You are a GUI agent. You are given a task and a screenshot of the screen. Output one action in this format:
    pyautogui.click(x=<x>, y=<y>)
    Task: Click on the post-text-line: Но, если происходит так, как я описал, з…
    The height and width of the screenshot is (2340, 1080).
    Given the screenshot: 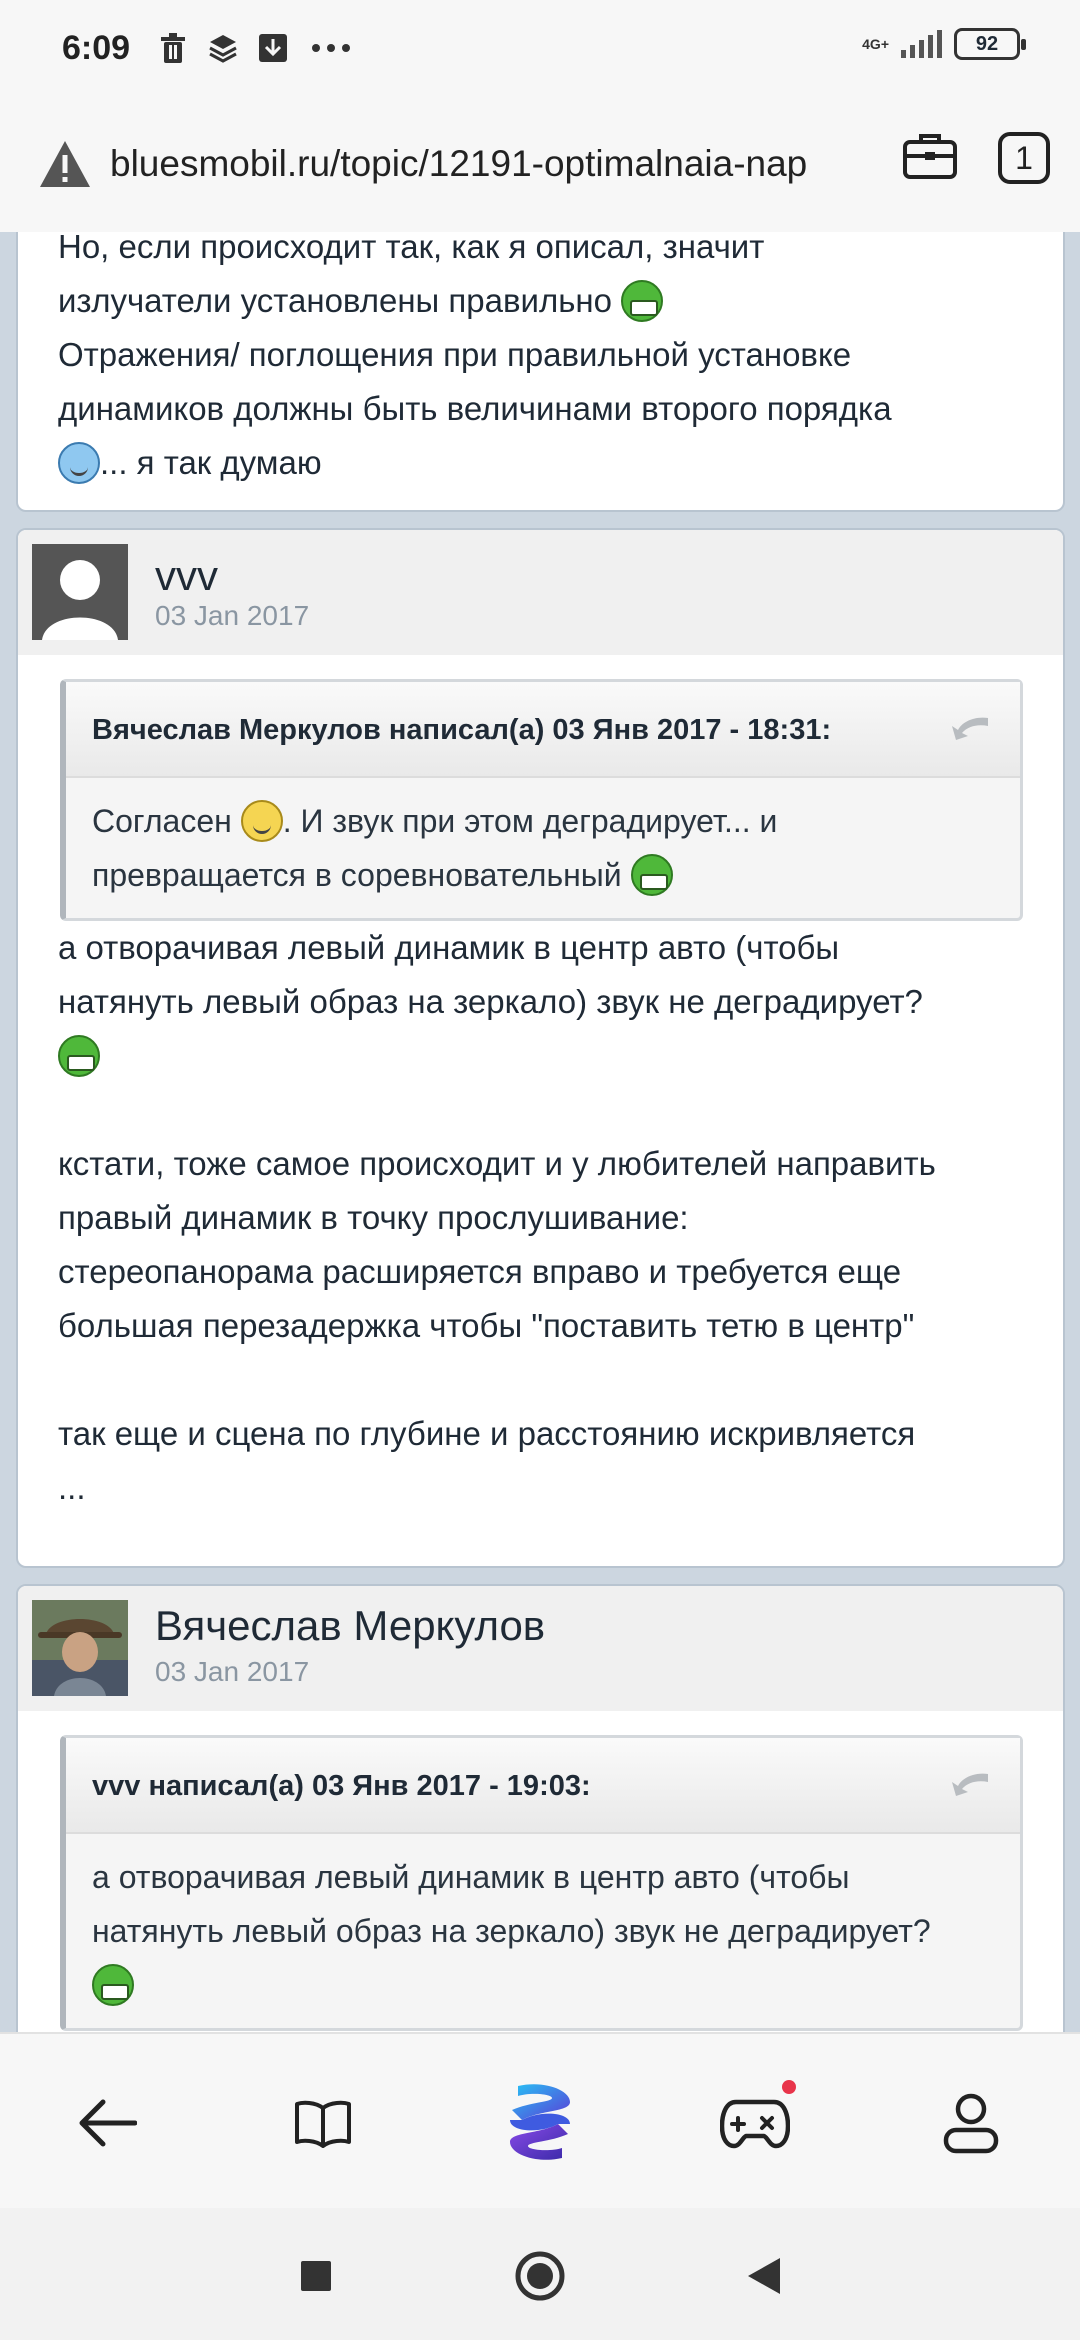 What is the action you would take?
    pyautogui.click(x=411, y=248)
    